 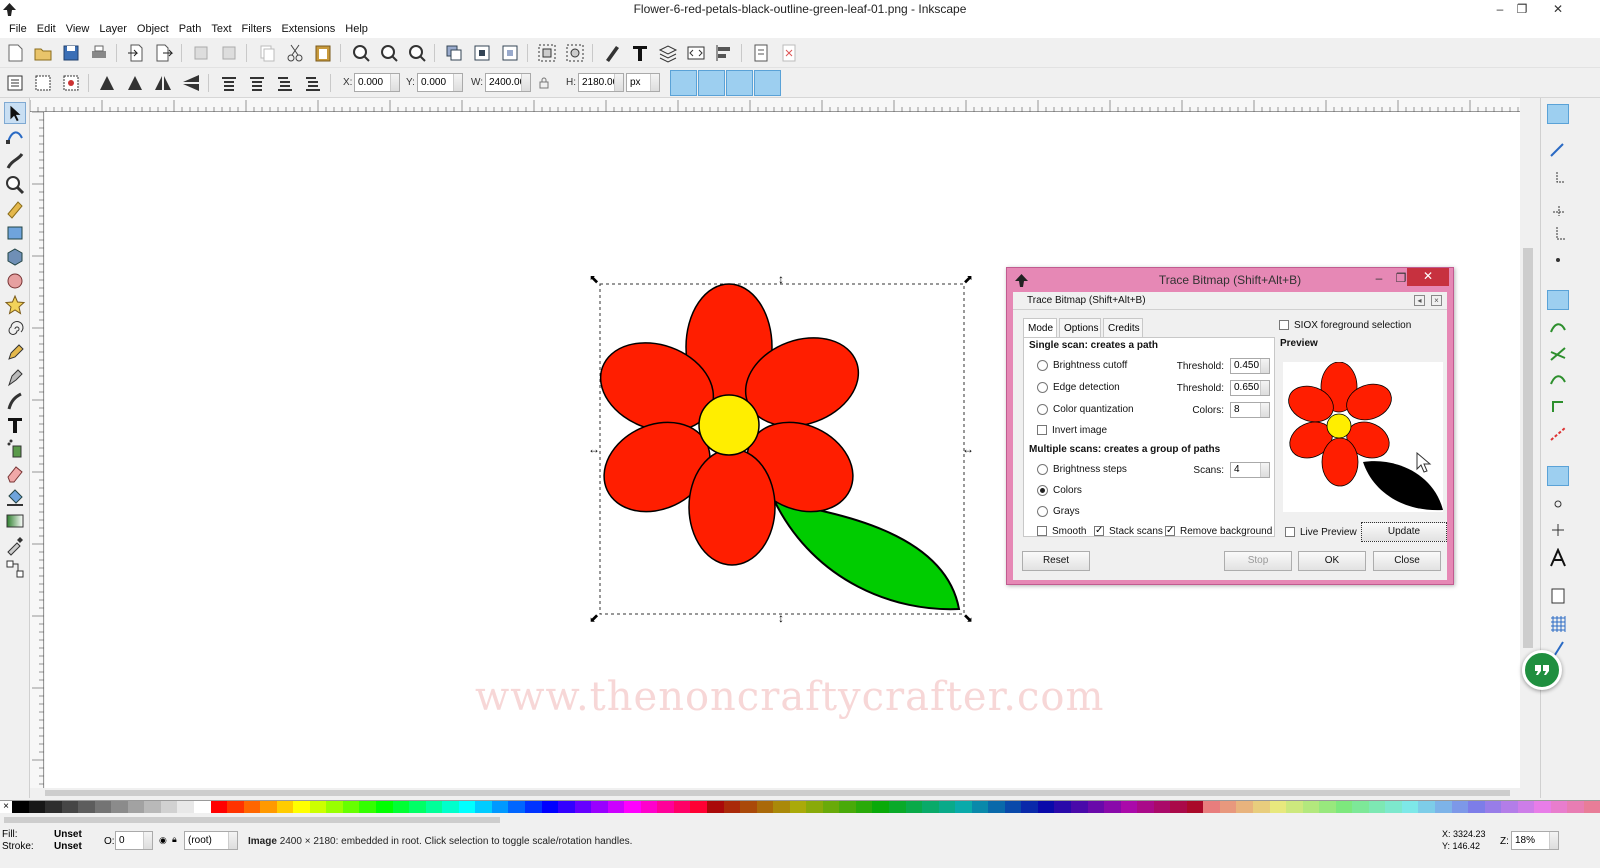 What do you see at coordinates (201, 53) in the screenshot?
I see `undo-icon` at bounding box center [201, 53].